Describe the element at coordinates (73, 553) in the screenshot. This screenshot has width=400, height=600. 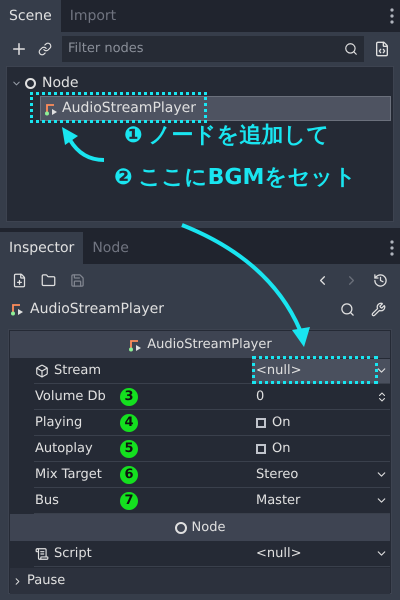
I see `property-label: Script` at that location.